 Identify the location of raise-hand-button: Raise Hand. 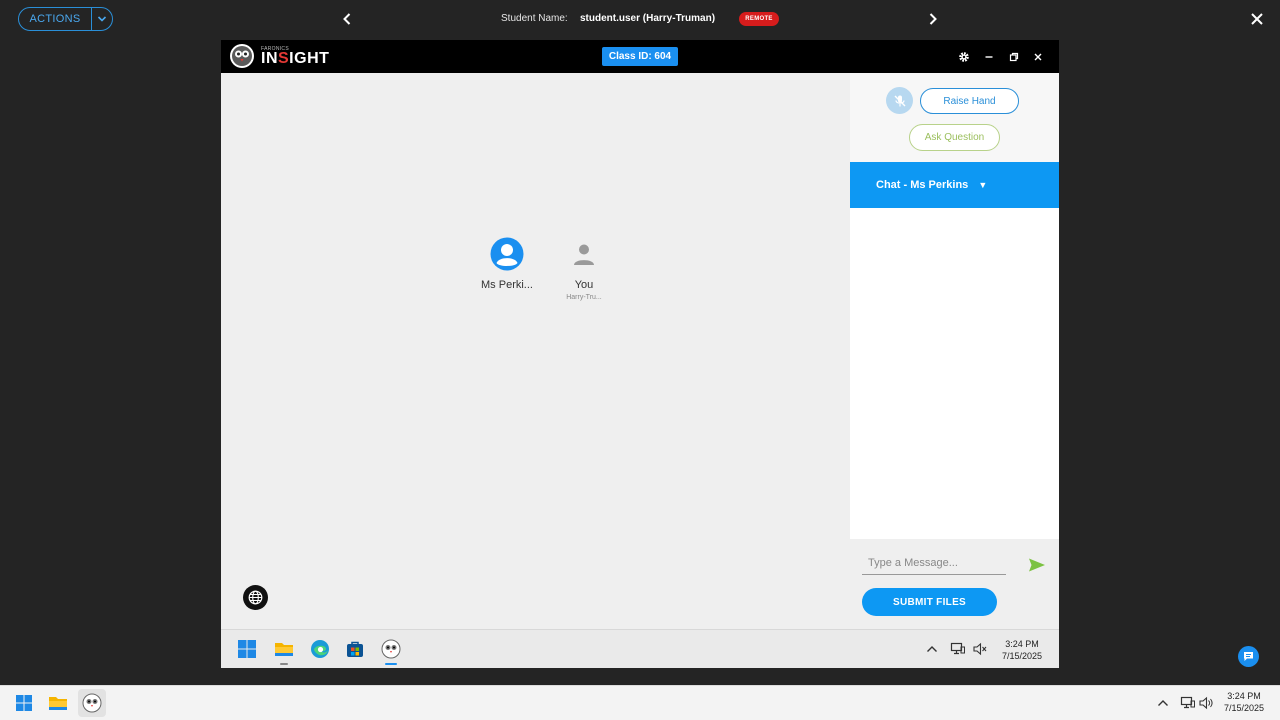
(969, 101).